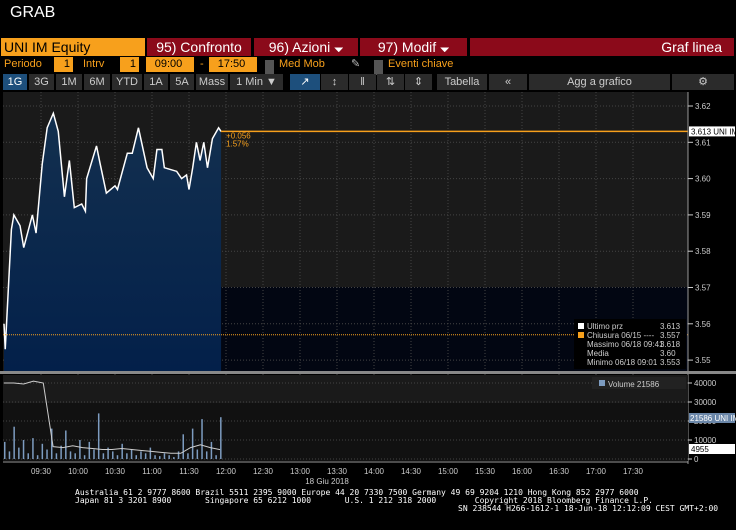 The height and width of the screenshot is (530, 736). What do you see at coordinates (156, 82) in the screenshot?
I see `range-1a: 1A` at bounding box center [156, 82].